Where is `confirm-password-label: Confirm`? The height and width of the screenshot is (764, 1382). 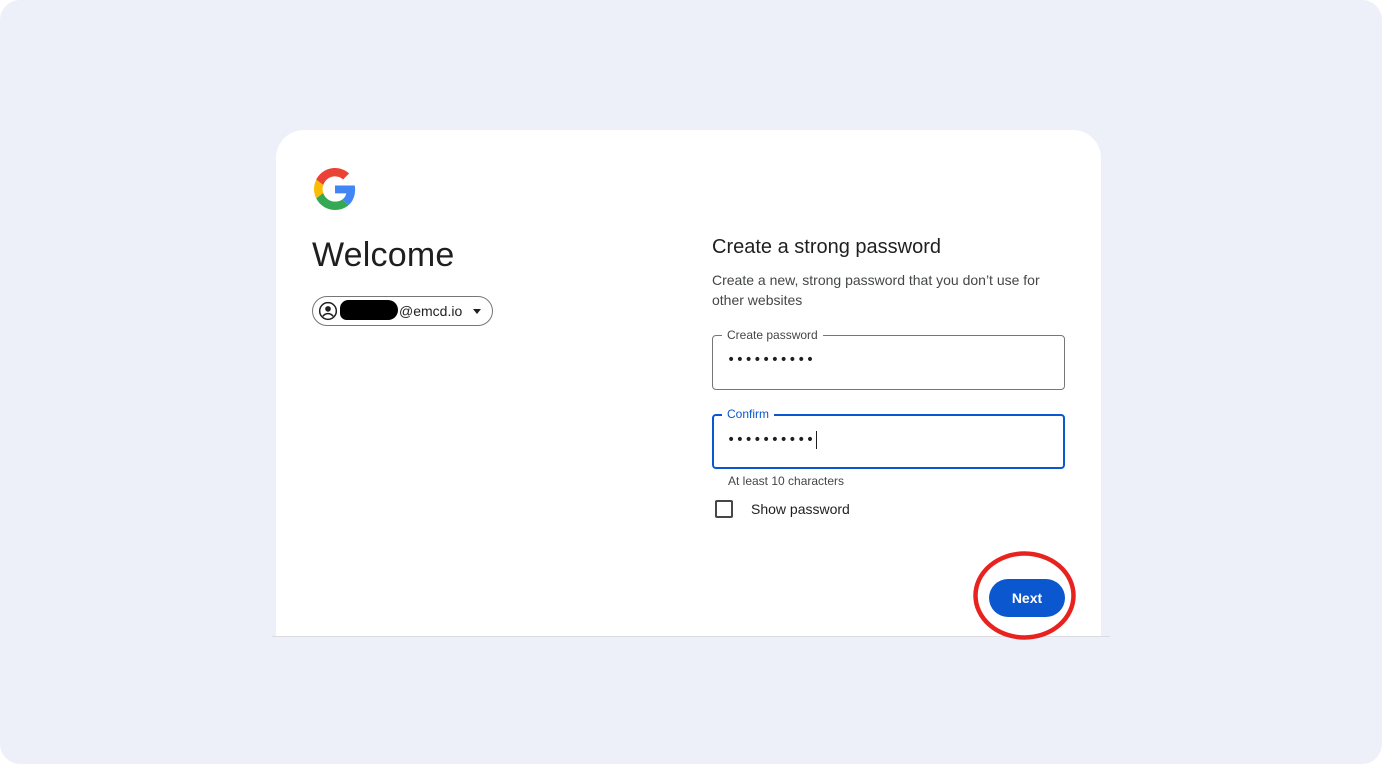
confirm-password-label: Confirm is located at coordinates (748, 414).